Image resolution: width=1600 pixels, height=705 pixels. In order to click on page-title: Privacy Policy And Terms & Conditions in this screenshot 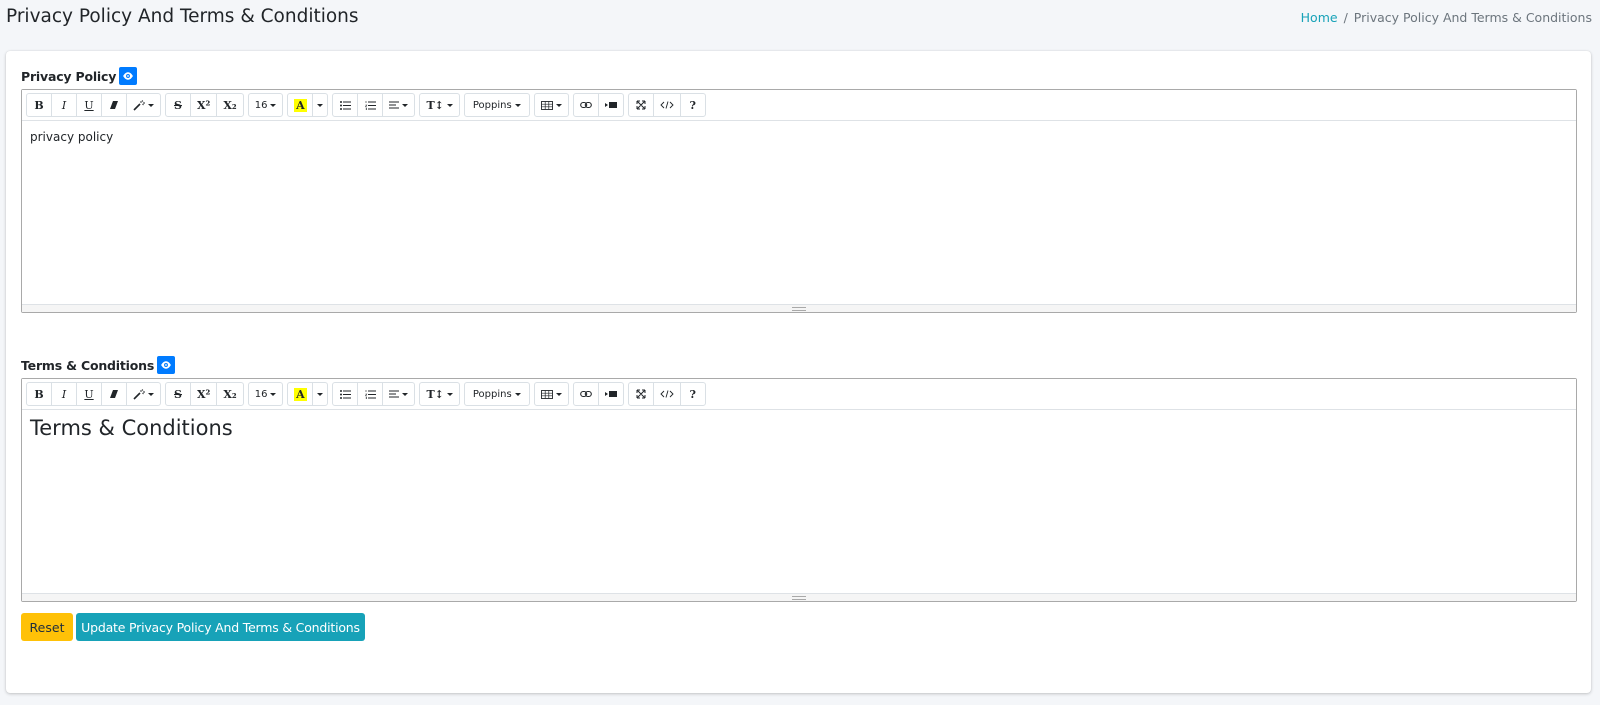, I will do `click(182, 16)`.